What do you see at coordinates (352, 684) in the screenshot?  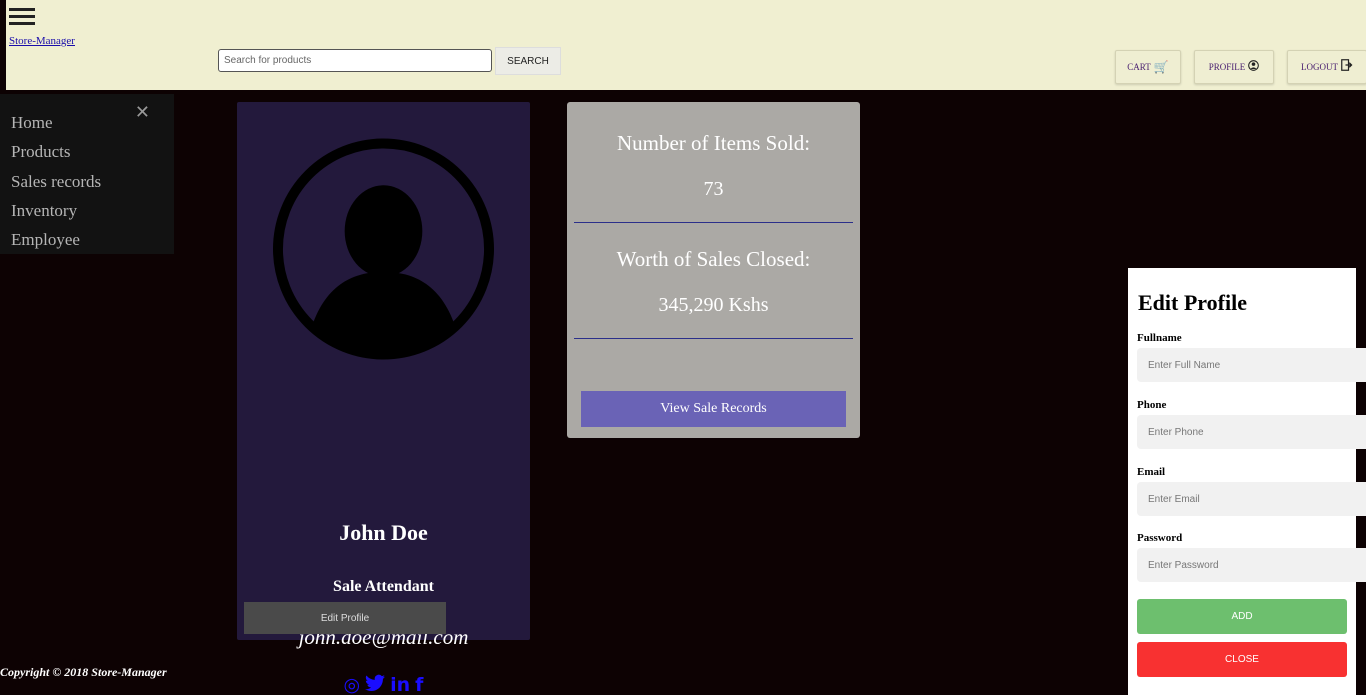 I see `dribbble-icon: ◎` at bounding box center [352, 684].